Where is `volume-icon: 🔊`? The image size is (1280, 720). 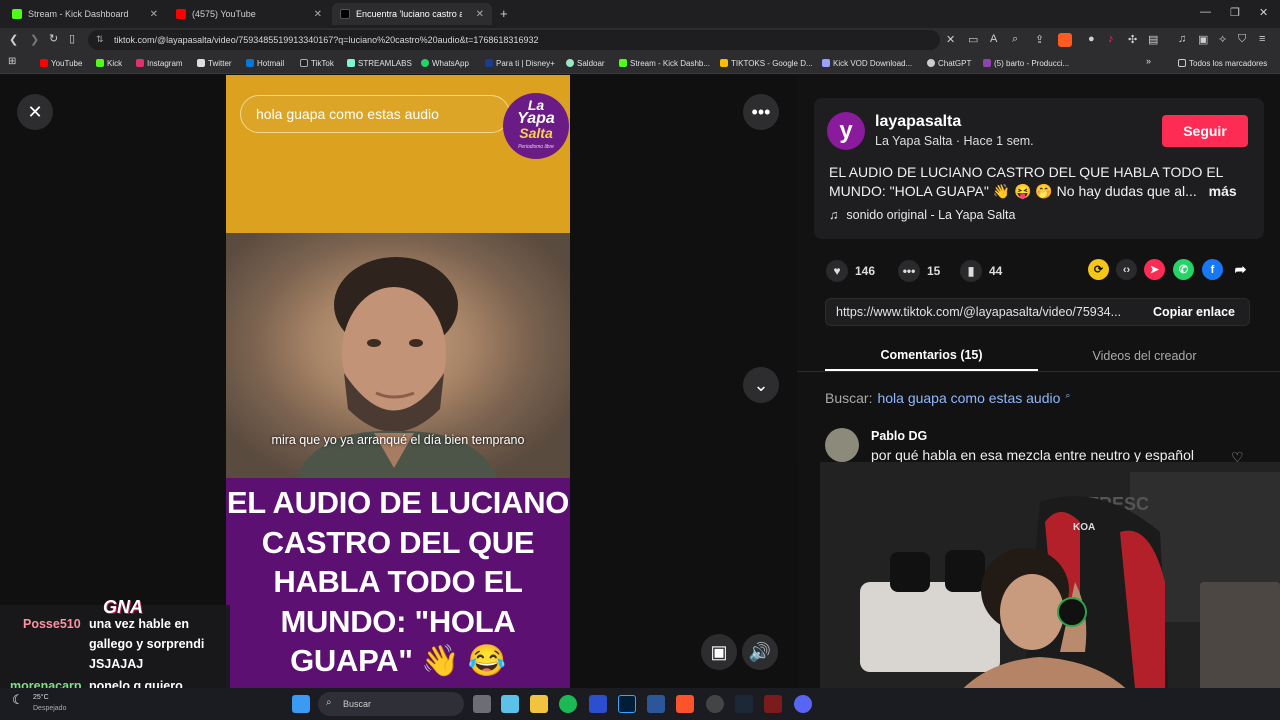
volume-icon: 🔊 is located at coordinates (760, 652).